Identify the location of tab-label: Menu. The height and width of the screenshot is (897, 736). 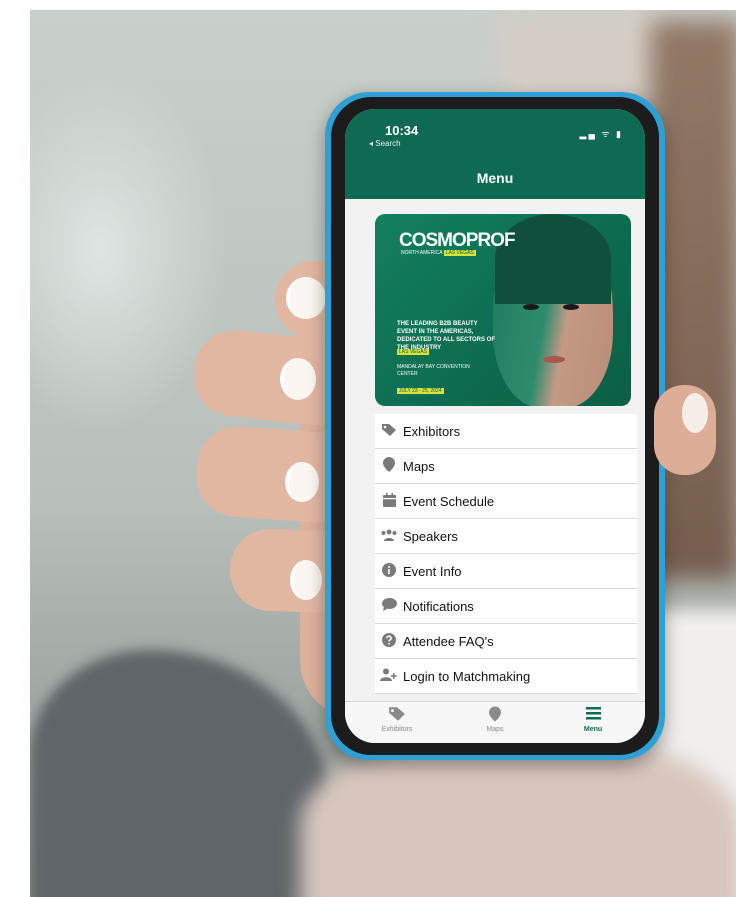
(593, 729).